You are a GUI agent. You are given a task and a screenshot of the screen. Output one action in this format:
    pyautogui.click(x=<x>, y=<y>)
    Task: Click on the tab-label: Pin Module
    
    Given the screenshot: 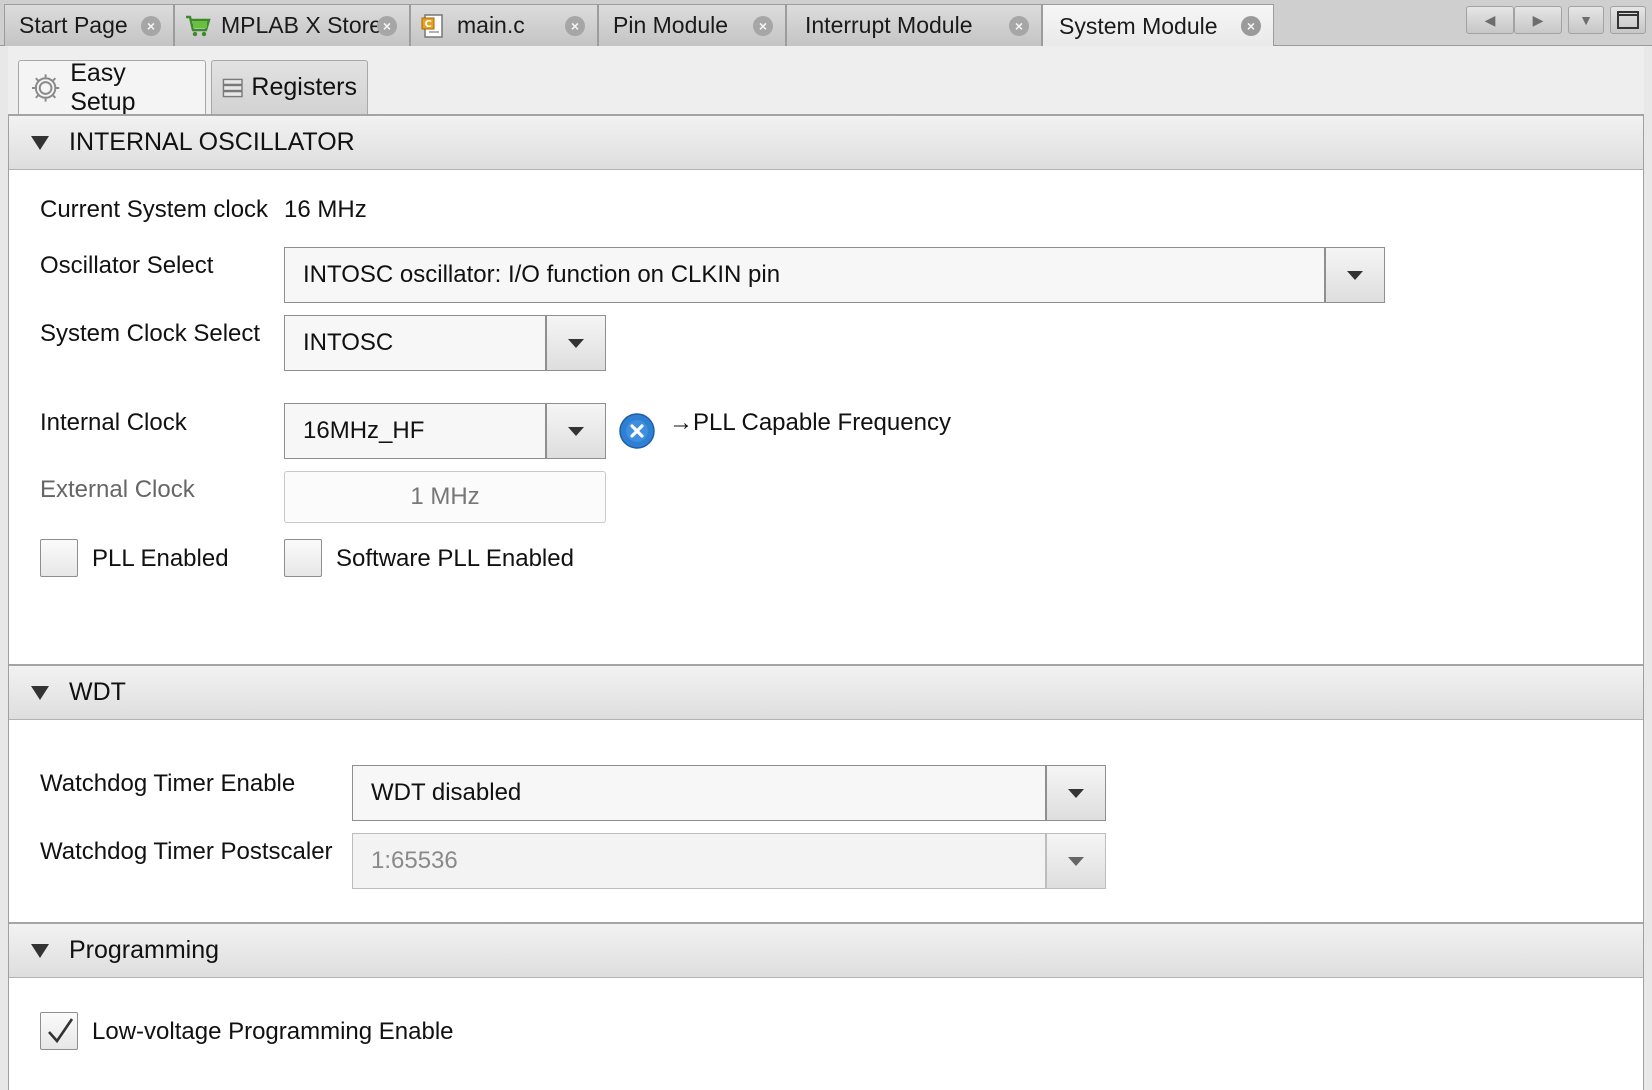 What is the action you would take?
    pyautogui.click(x=671, y=25)
    